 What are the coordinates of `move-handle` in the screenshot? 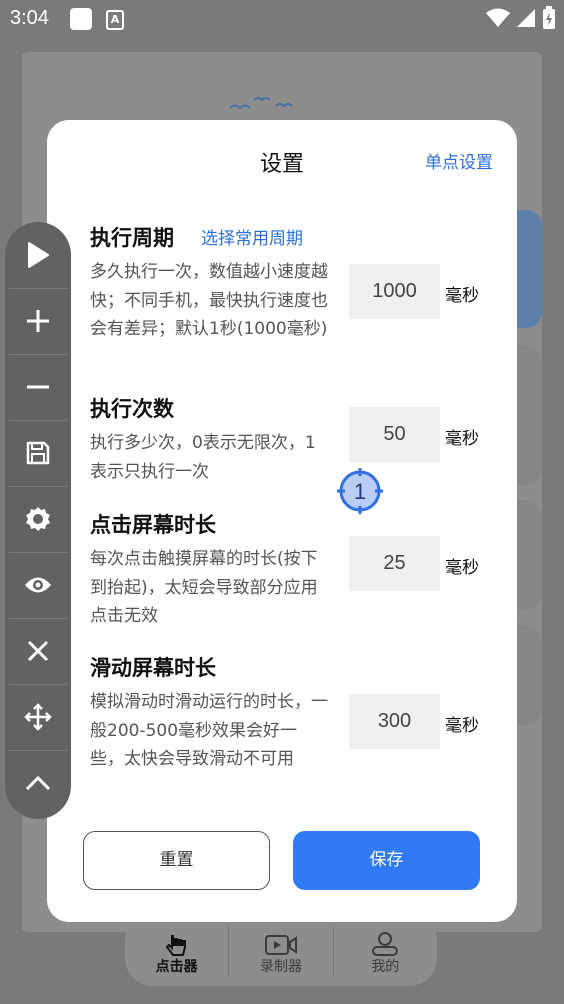 It's located at (38, 717).